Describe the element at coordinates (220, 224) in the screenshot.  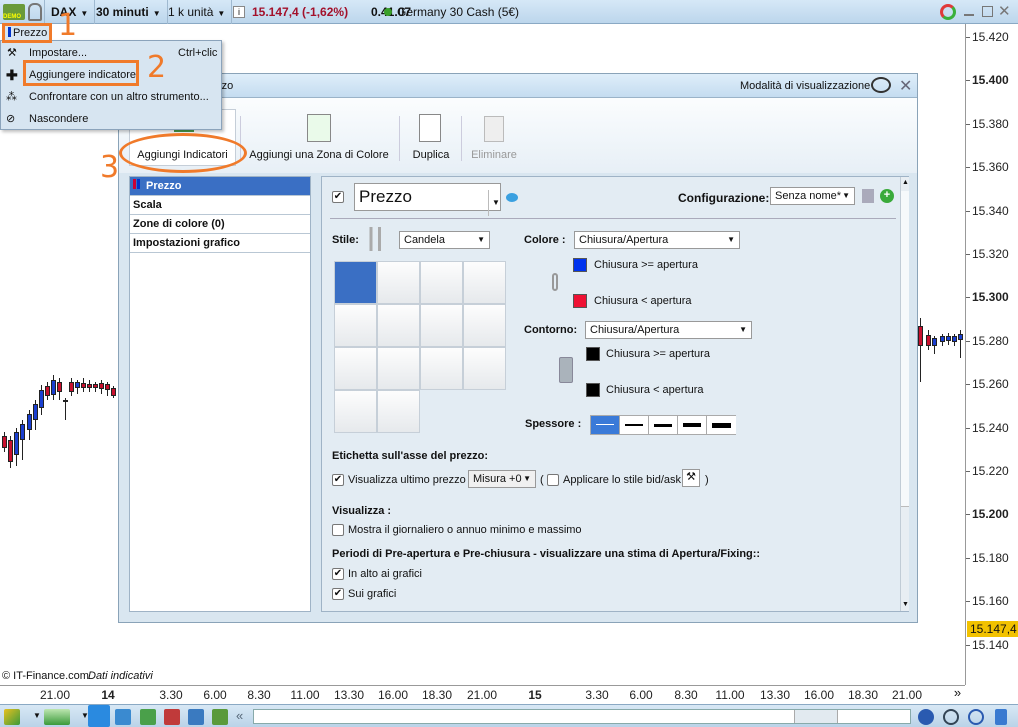
I see `list-item-zone-colore: Zone di colore (0)` at that location.